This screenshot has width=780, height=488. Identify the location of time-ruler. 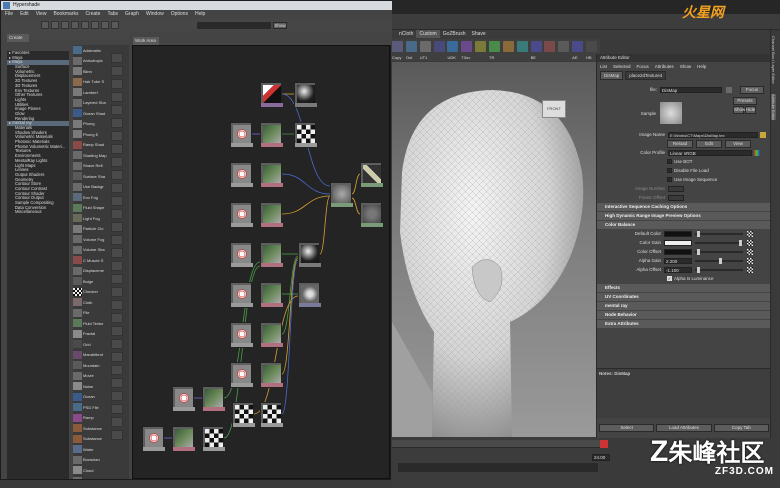
(496, 444).